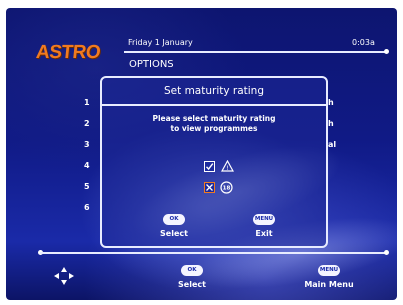 The image size is (403, 305). What do you see at coordinates (151, 64) in the screenshot?
I see `page-title: OPTIONS` at bounding box center [151, 64].